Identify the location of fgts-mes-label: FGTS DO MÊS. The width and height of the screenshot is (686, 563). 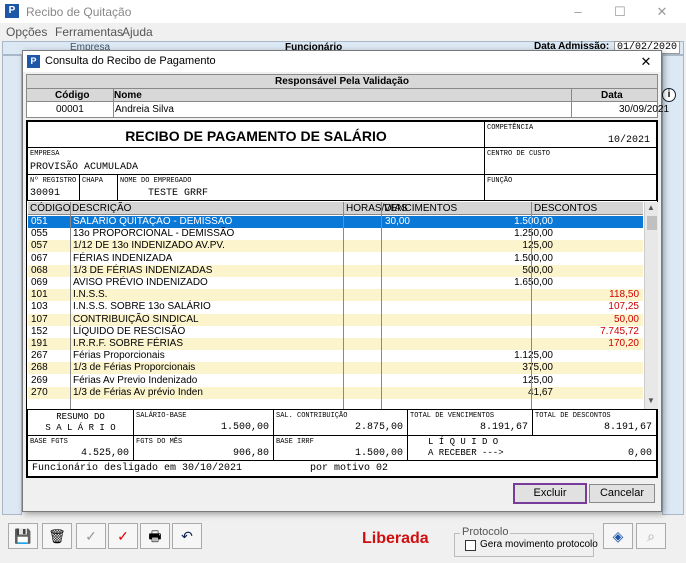
(159, 442).